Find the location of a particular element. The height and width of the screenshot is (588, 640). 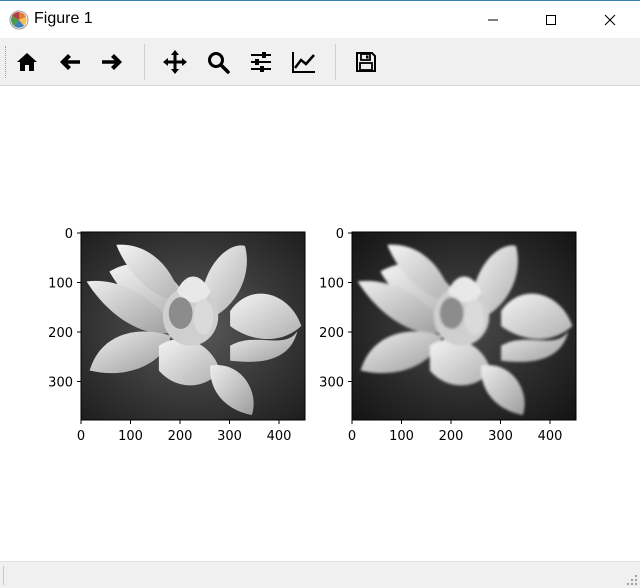

right-x-ticks: 0 100 200 300 400 is located at coordinates (455, 432).